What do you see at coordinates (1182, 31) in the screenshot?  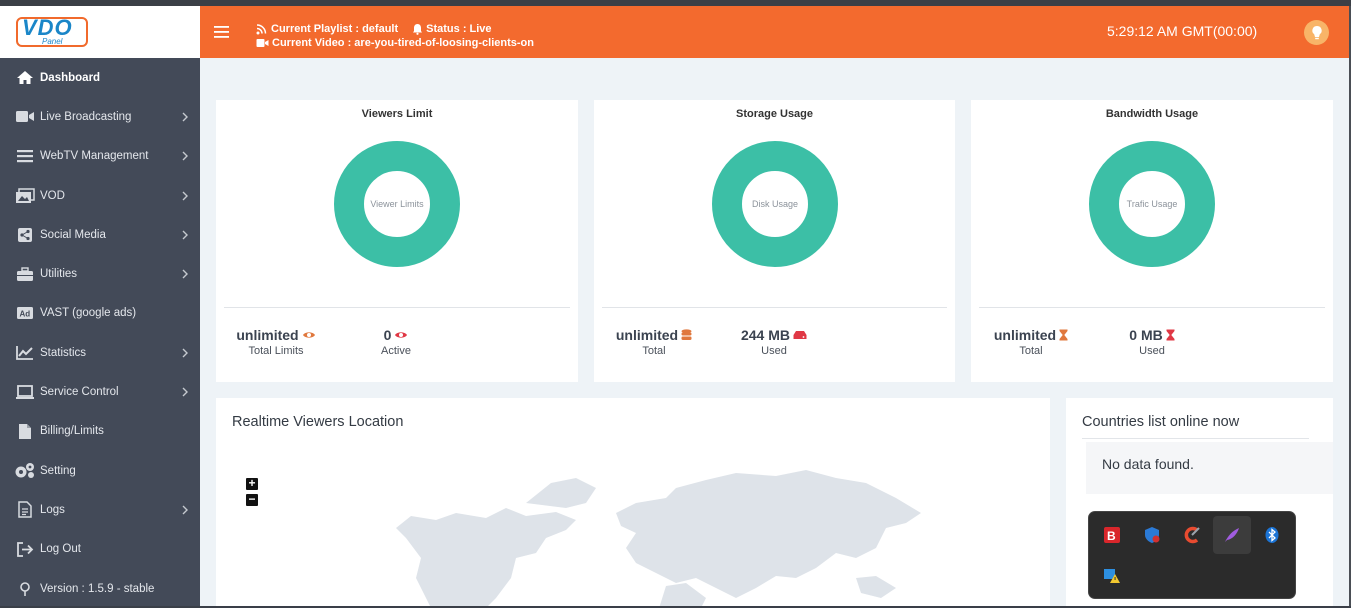 I see `server-clock: 5:29:12 AM GMT(00:00)` at bounding box center [1182, 31].